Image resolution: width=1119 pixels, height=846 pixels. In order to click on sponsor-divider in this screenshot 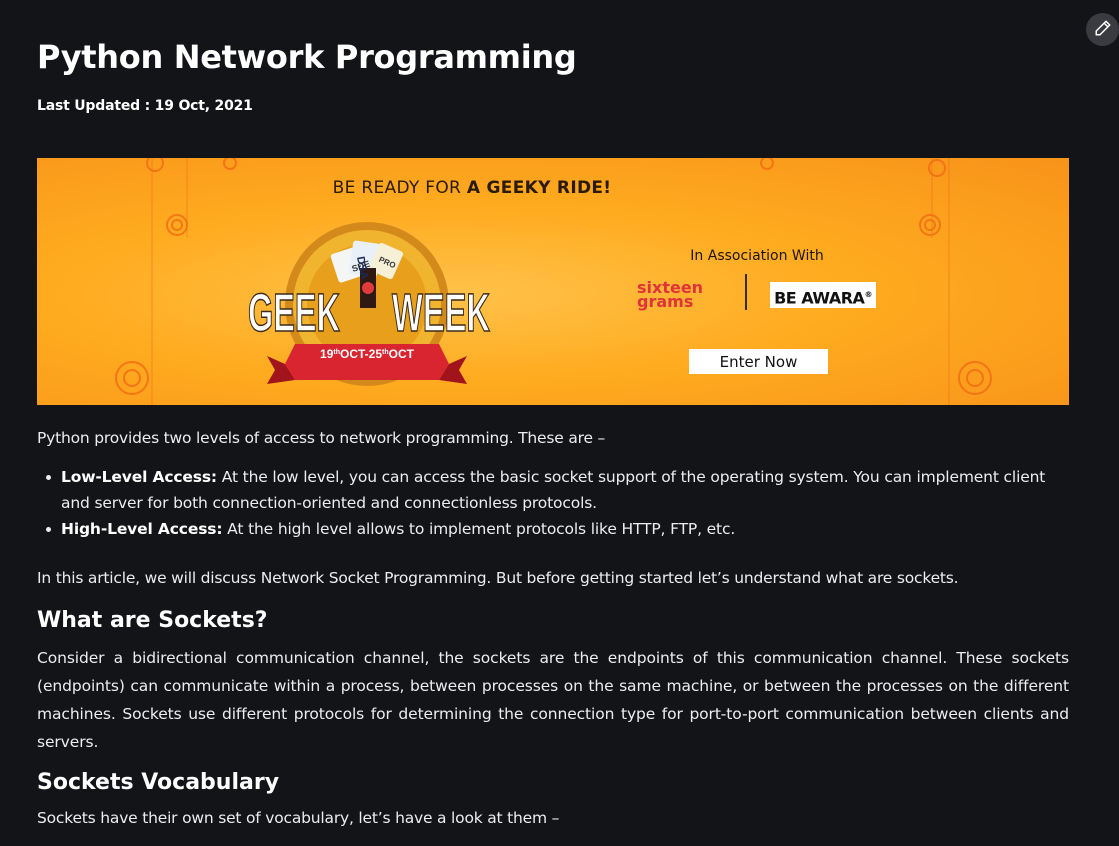, I will do `click(746, 292)`.